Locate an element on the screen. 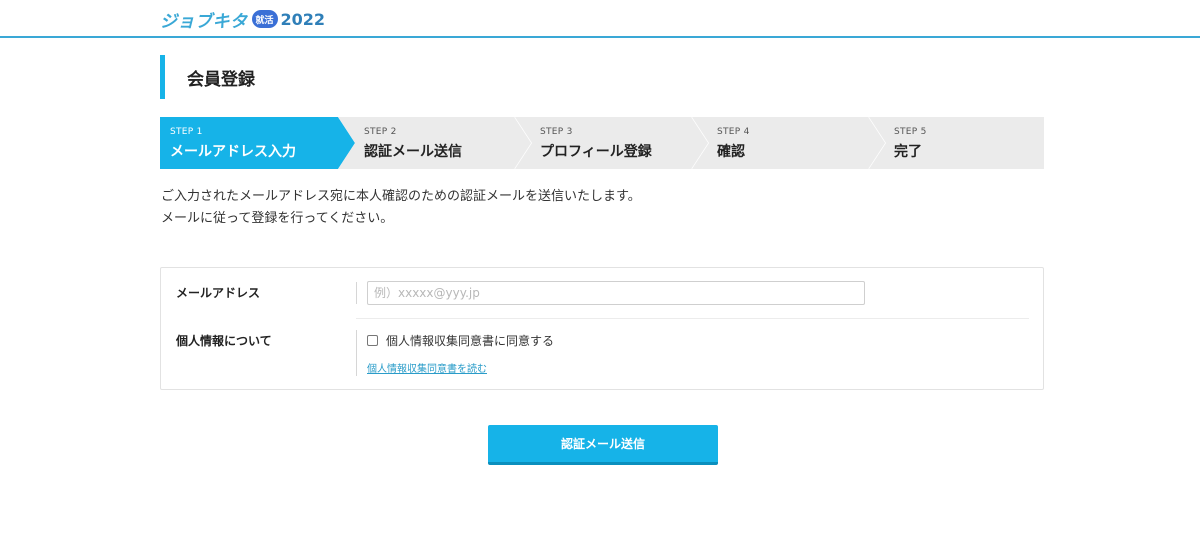 This screenshot has height=534, width=1200. send-verification-email-button: 認証メール送信 is located at coordinates (603, 445).